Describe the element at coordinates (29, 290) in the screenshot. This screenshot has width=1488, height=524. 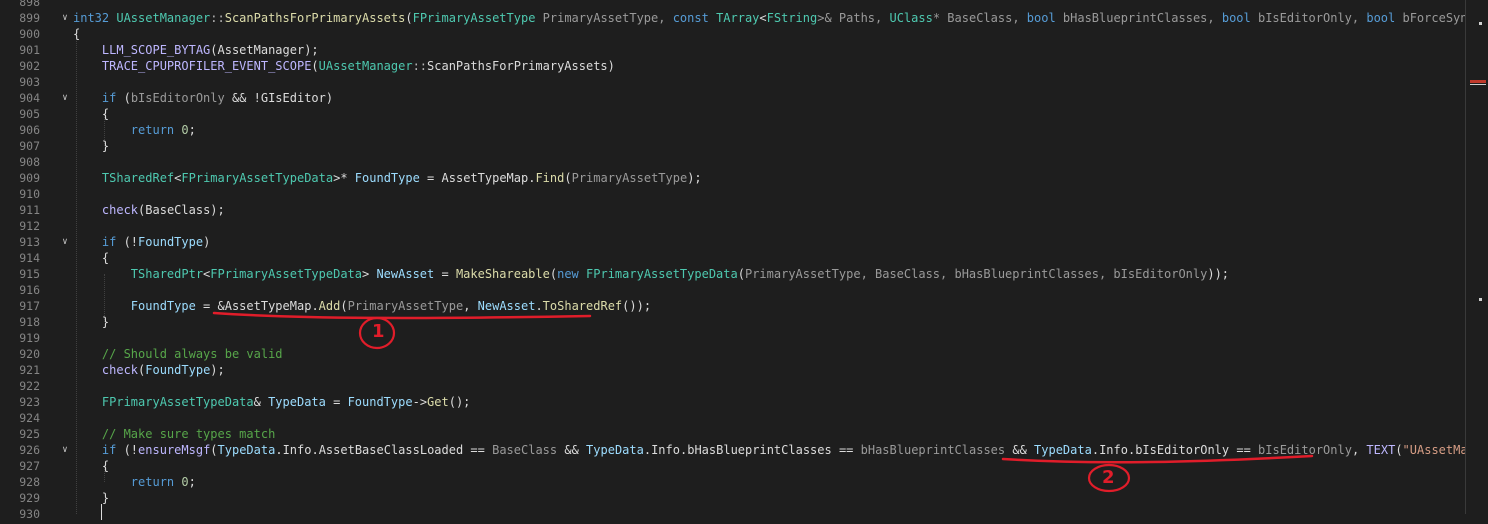
I see `line-number: 916` at that location.